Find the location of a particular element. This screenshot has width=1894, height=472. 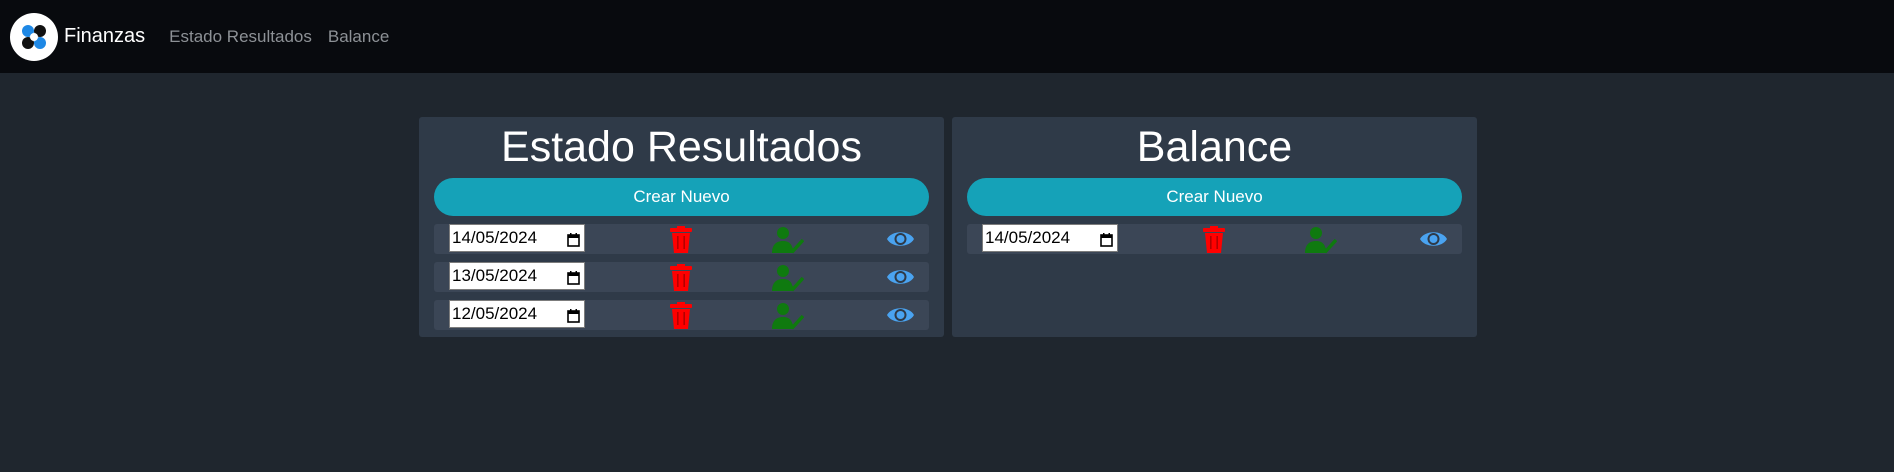

date-input: 13/05/2024 is located at coordinates (517, 276).